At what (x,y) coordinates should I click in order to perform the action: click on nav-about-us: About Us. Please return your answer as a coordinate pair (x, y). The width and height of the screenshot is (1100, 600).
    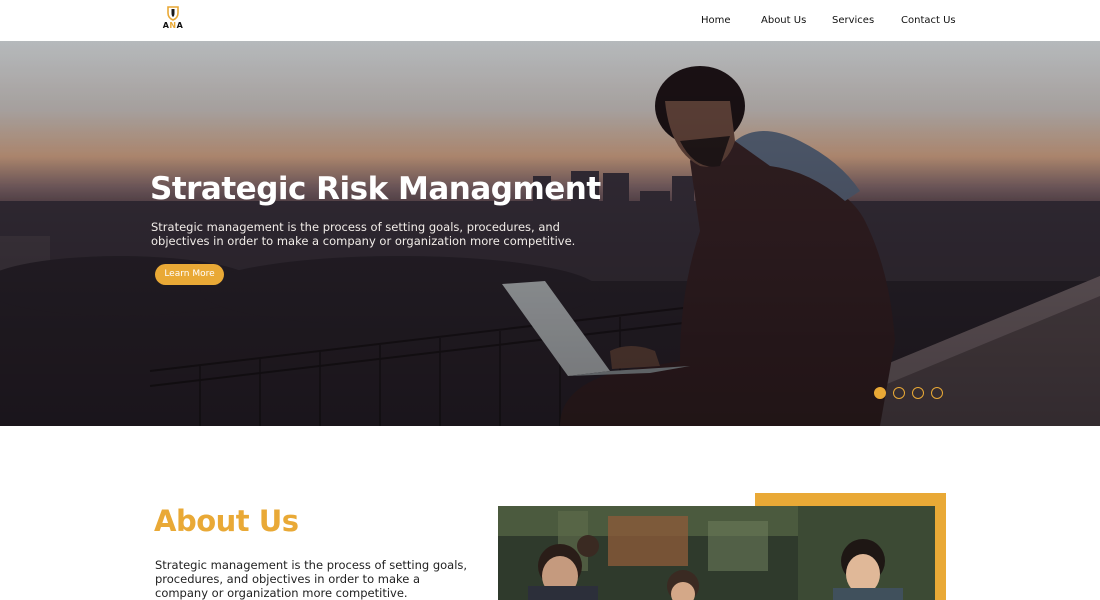
    Looking at the image, I should click on (783, 20).